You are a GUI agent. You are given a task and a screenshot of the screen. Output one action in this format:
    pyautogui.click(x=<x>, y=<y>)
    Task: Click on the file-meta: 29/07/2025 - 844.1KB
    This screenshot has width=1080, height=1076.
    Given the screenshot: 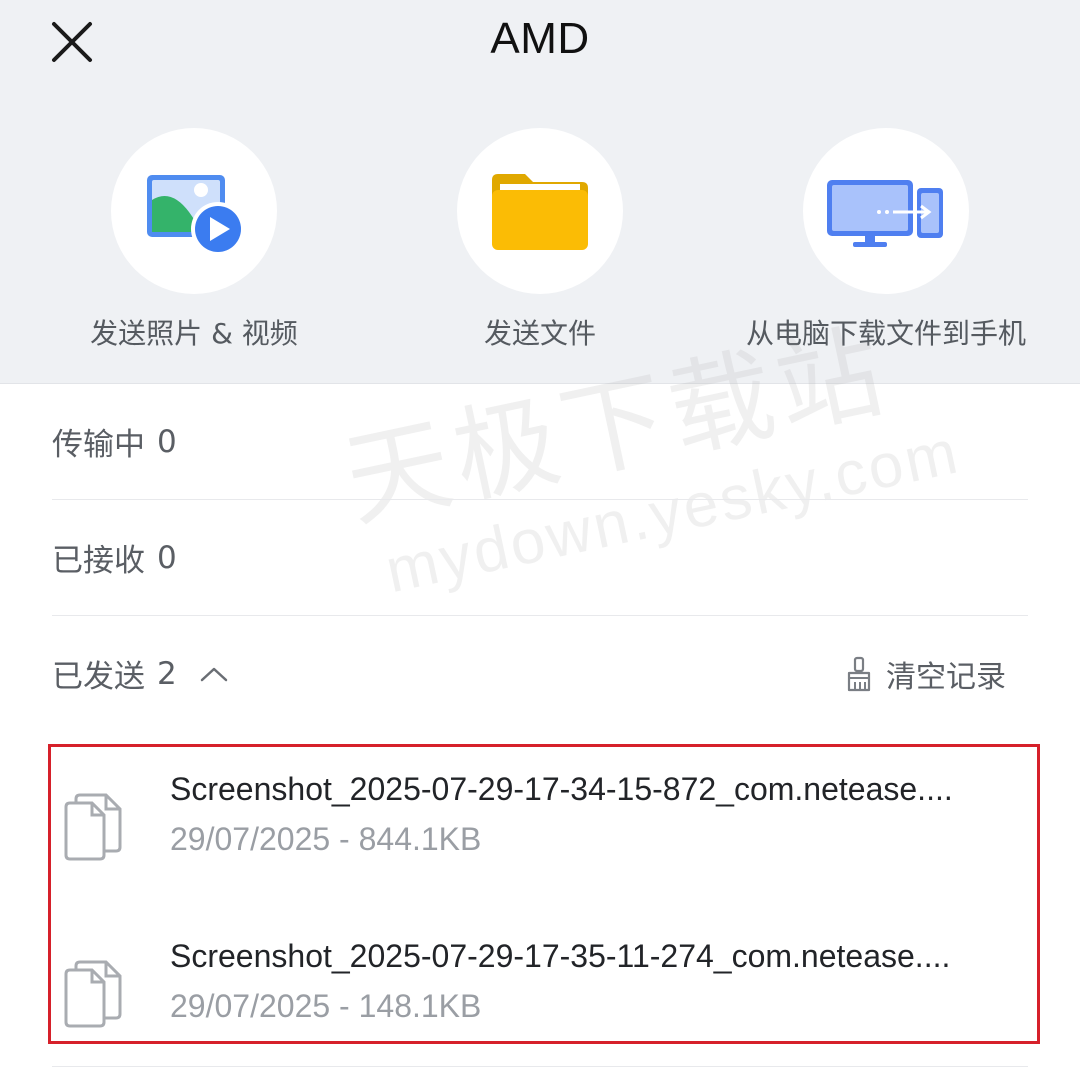 What is the action you would take?
    pyautogui.click(x=326, y=839)
    